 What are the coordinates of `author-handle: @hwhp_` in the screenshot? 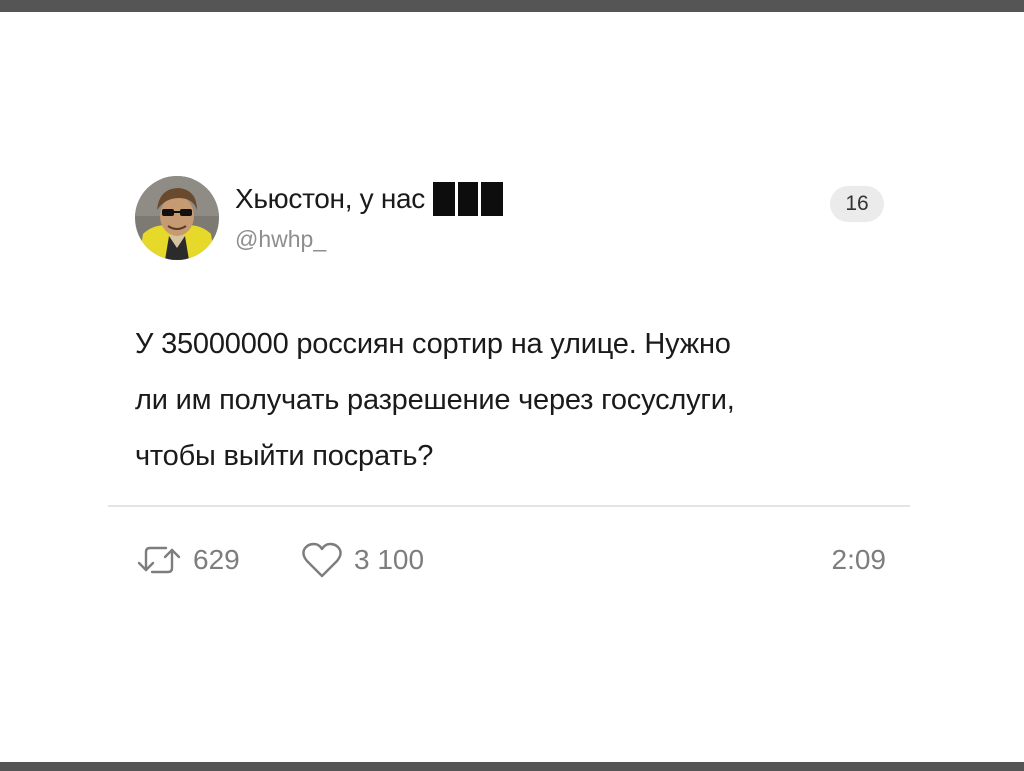 It's located at (280, 239).